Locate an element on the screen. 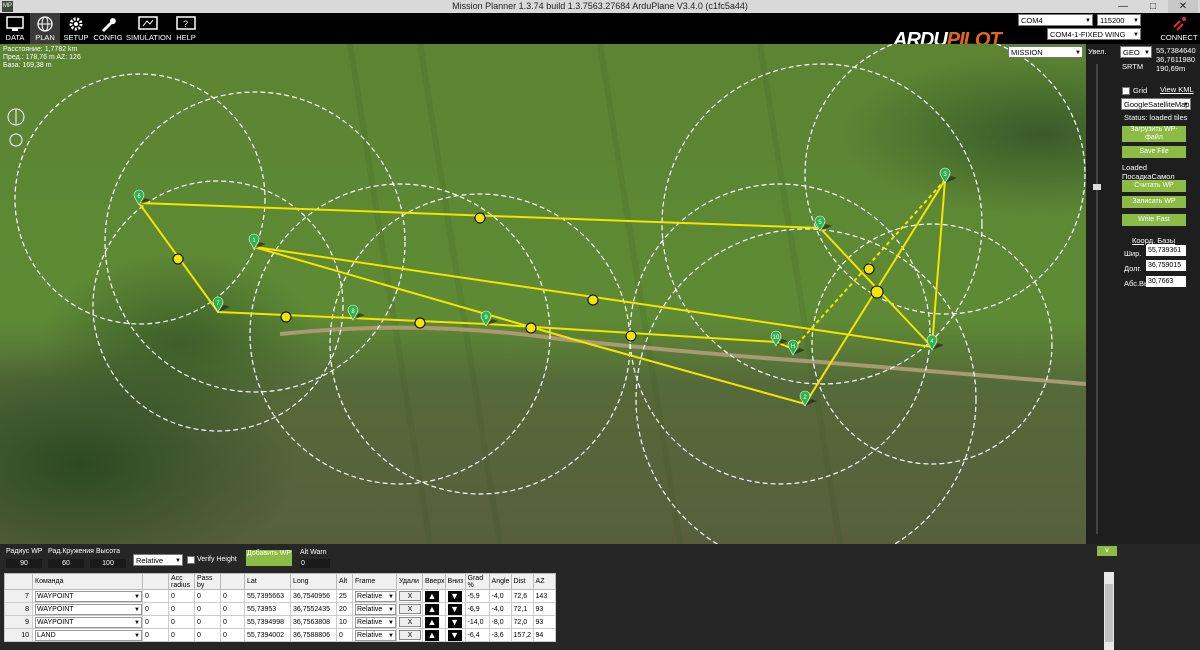 This screenshot has height=650, width=1200. long-cell: 36,7552435 is located at coordinates (313, 609).